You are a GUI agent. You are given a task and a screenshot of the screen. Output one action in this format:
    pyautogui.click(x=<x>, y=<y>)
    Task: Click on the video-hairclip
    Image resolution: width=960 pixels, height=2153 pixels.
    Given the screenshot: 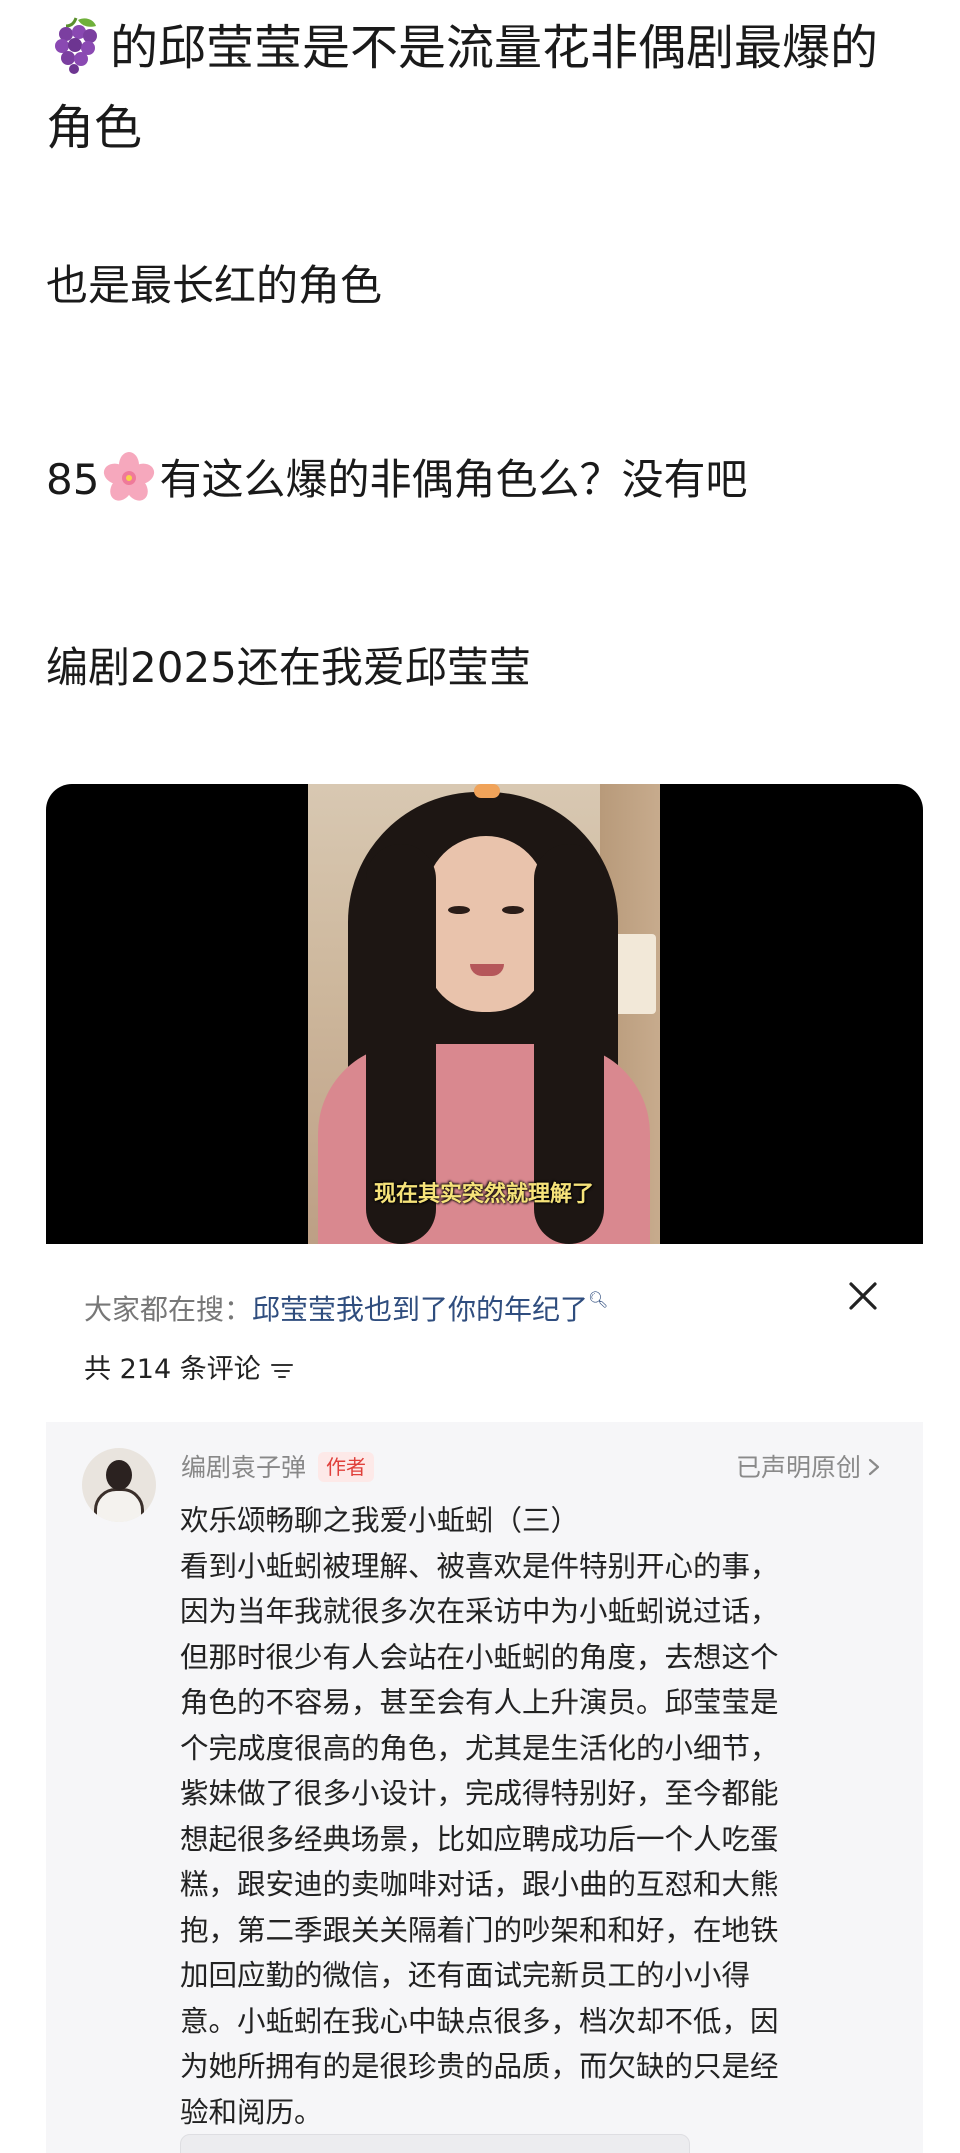 What is the action you would take?
    pyautogui.click(x=487, y=791)
    